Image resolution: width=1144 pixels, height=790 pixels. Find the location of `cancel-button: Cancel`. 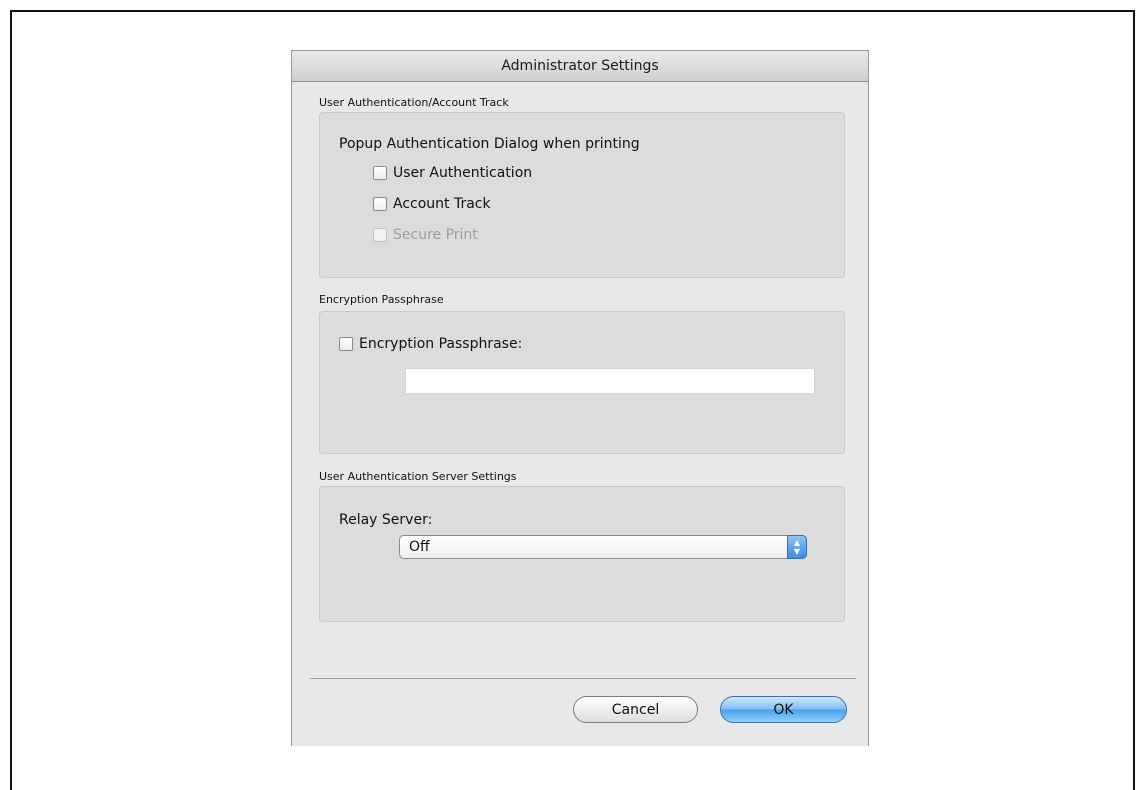

cancel-button: Cancel is located at coordinates (635, 709).